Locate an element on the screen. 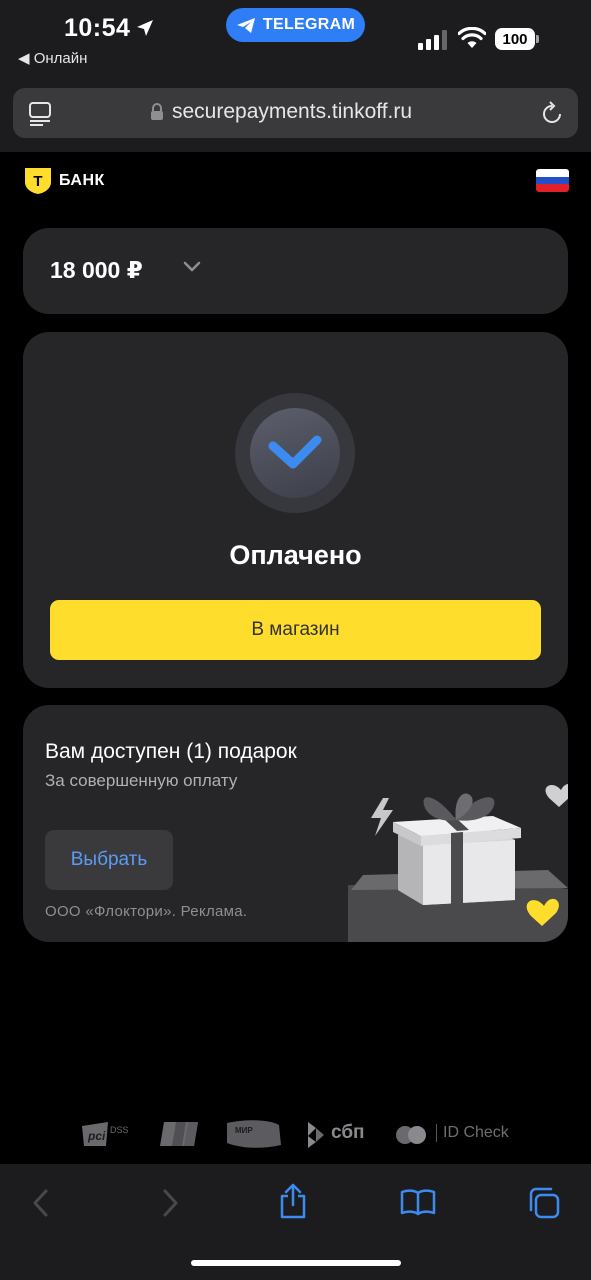 This screenshot has width=591, height=1280. payment-amount: 18 000 ₽ is located at coordinates (96, 270).